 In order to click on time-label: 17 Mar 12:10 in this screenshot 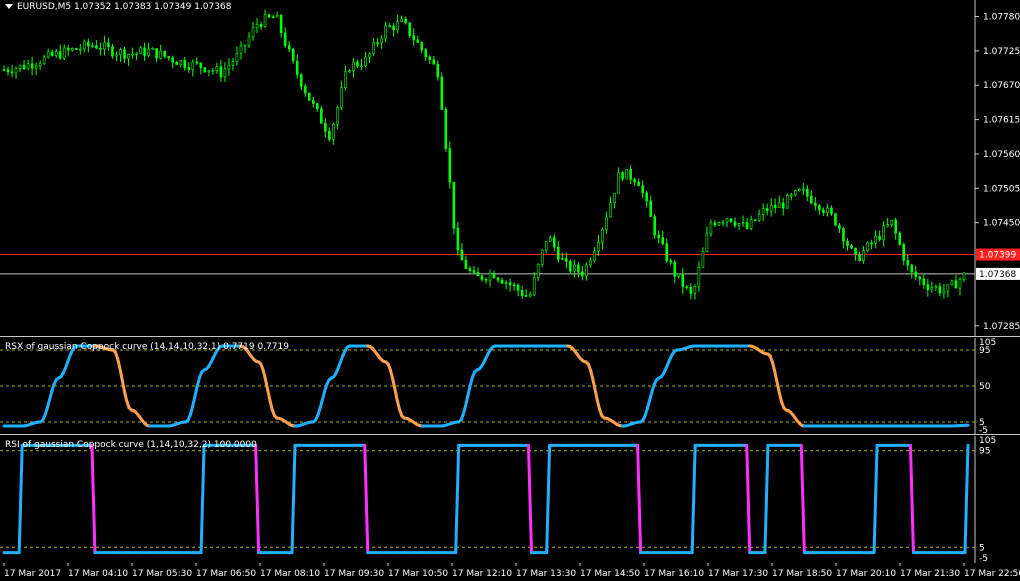, I will do `click(482, 574)`.